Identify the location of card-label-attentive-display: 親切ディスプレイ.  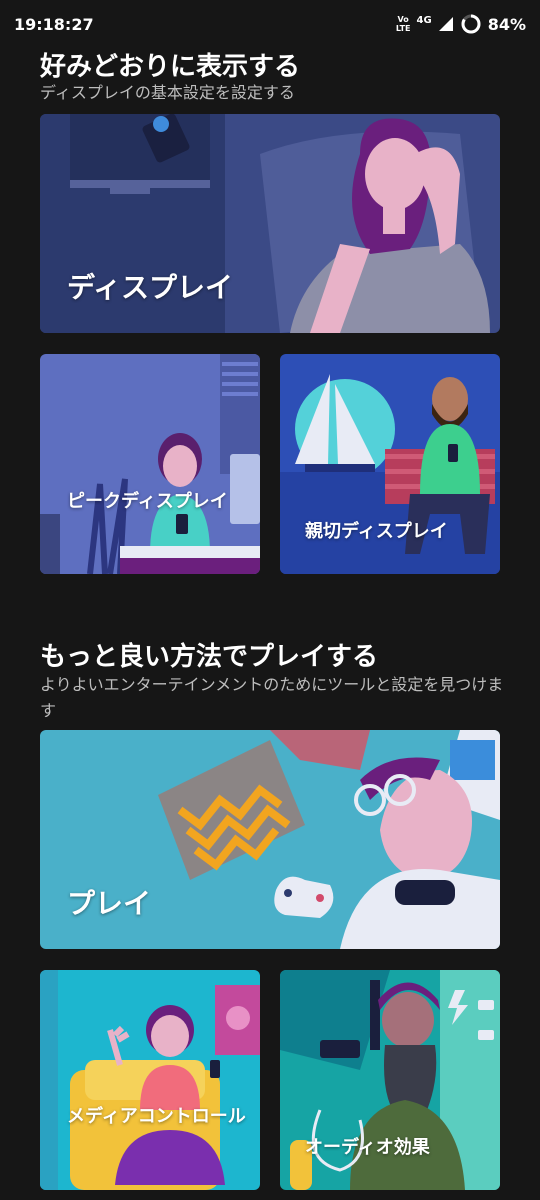
(376, 531).